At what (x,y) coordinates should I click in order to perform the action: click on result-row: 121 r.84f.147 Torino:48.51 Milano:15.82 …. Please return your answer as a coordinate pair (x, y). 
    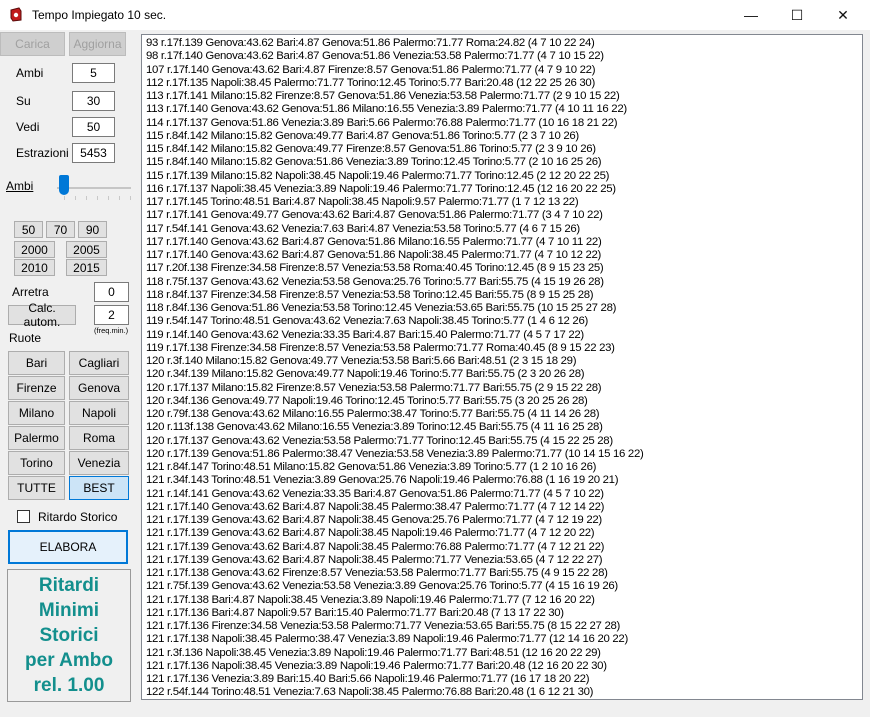
    Looking at the image, I should click on (502, 467).